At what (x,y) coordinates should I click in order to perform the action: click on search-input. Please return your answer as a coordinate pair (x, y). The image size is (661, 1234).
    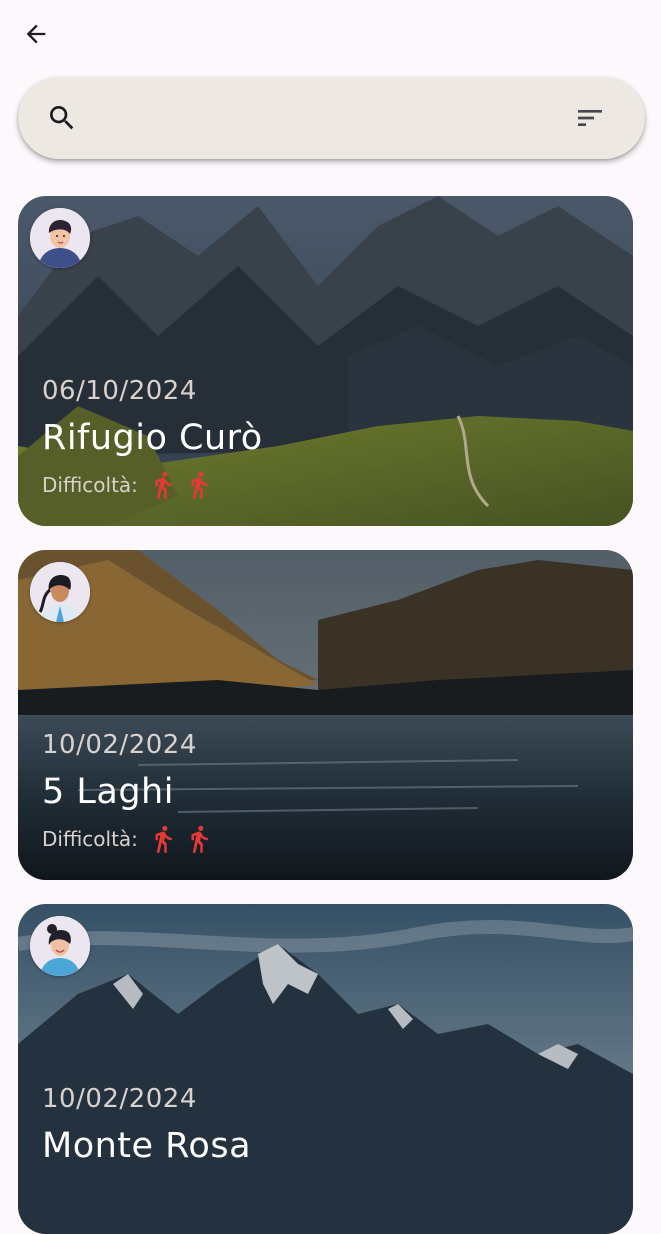
    Looking at the image, I should click on (324, 118).